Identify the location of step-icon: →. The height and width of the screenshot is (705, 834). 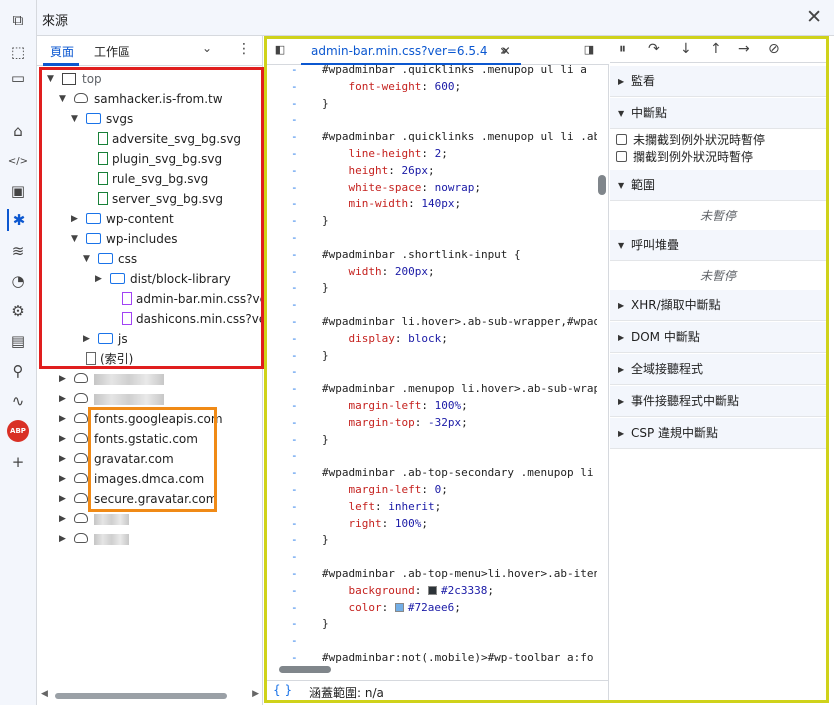
(744, 49).